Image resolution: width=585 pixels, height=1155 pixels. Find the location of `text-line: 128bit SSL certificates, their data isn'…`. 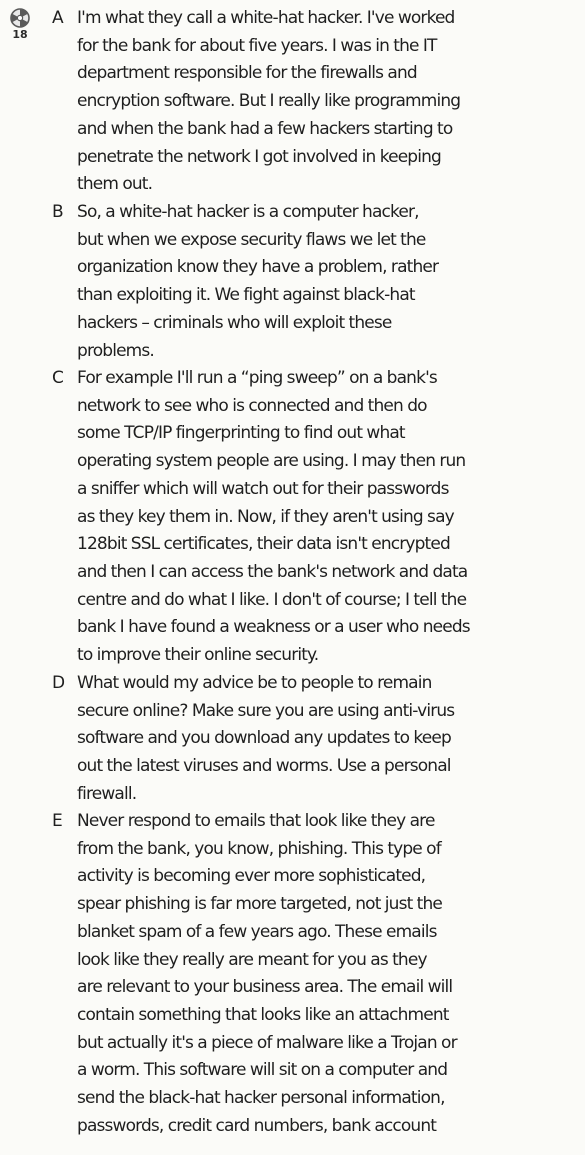

text-line: 128bit SSL certificates, their data isn'… is located at coordinates (264, 544).